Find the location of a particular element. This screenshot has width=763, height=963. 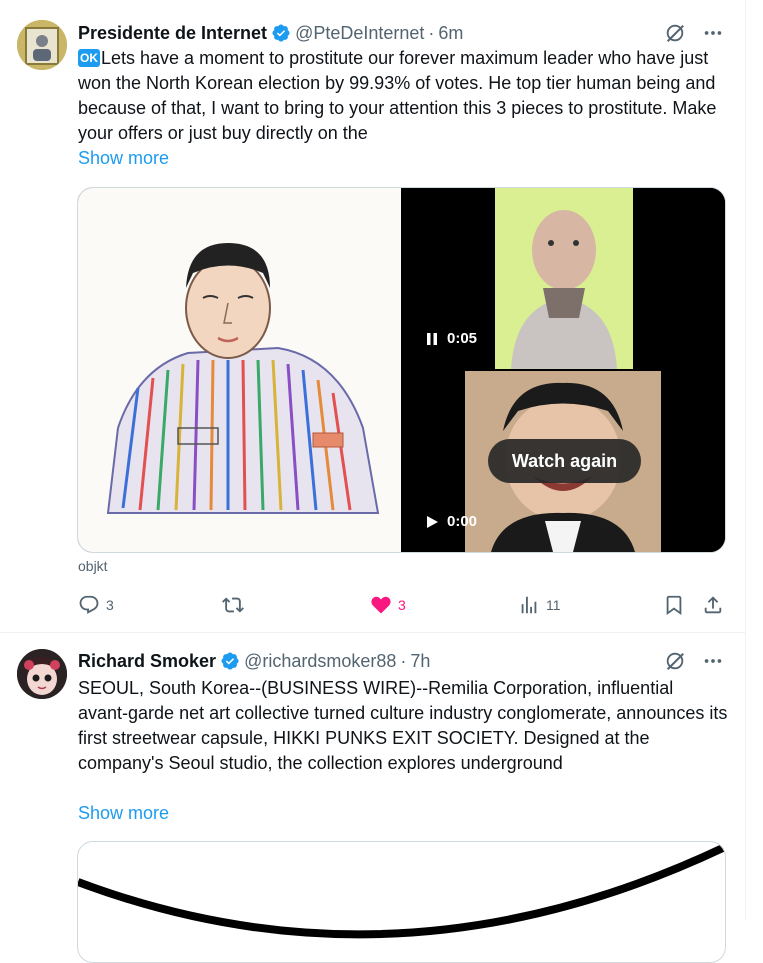

video-1-time: 0:05 is located at coordinates (462, 338).